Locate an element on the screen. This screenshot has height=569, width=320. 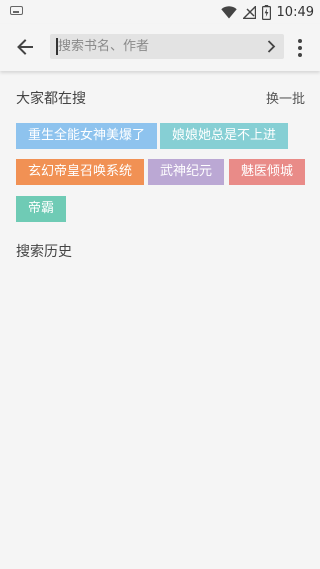
chevron-right-icon is located at coordinates (271, 46).